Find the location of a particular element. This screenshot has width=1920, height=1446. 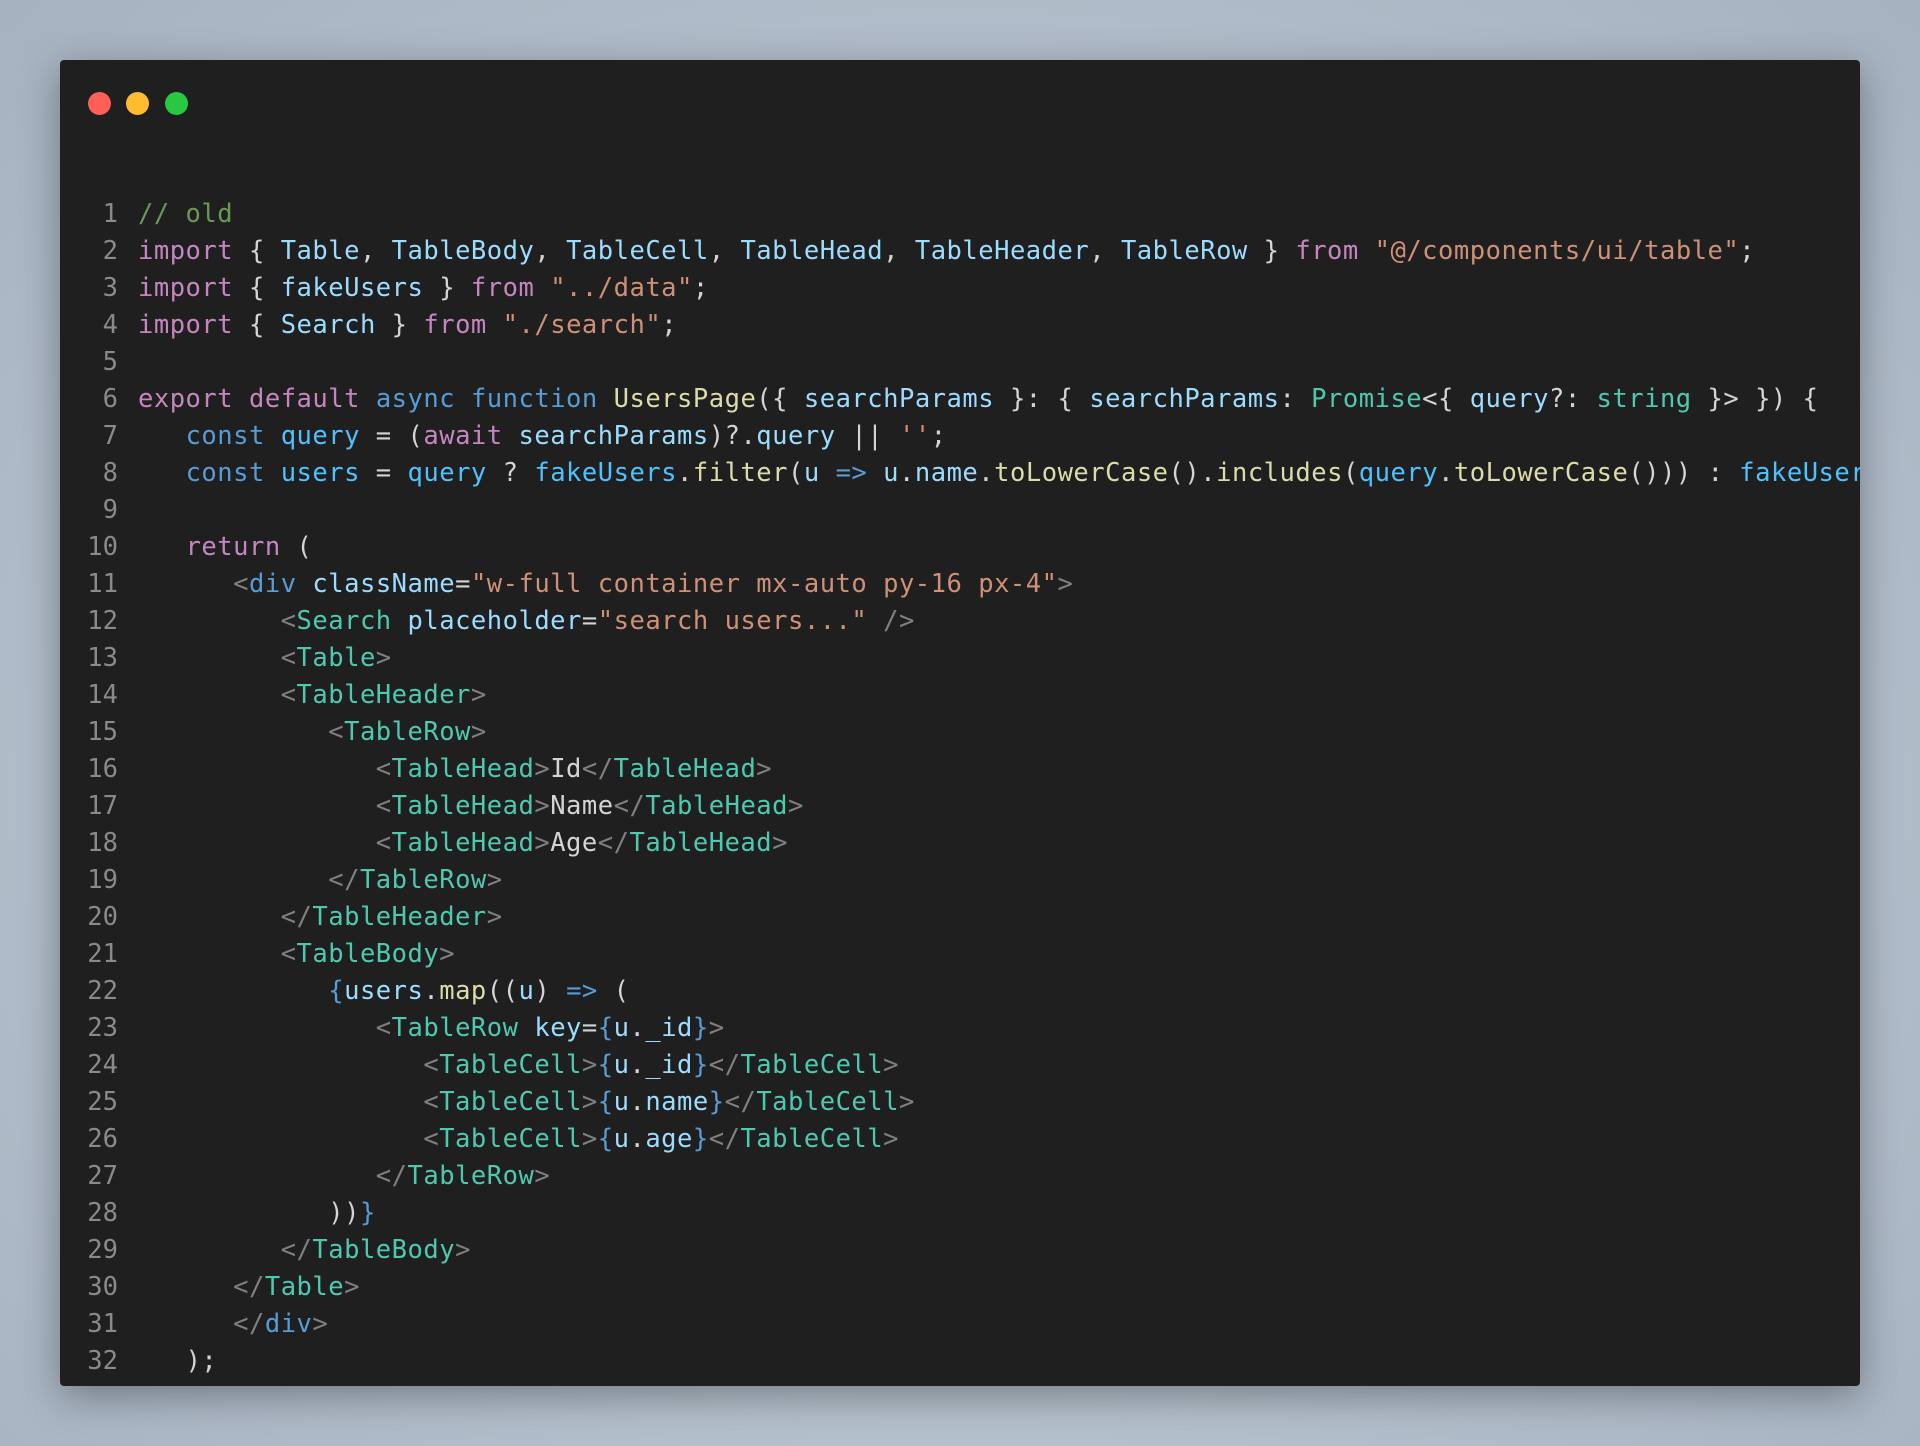

code-token: searchParams is located at coordinates (613, 436).